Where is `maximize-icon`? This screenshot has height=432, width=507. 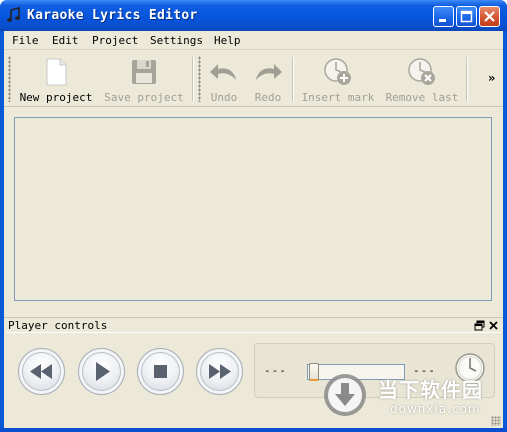 maximize-icon is located at coordinates (466, 16).